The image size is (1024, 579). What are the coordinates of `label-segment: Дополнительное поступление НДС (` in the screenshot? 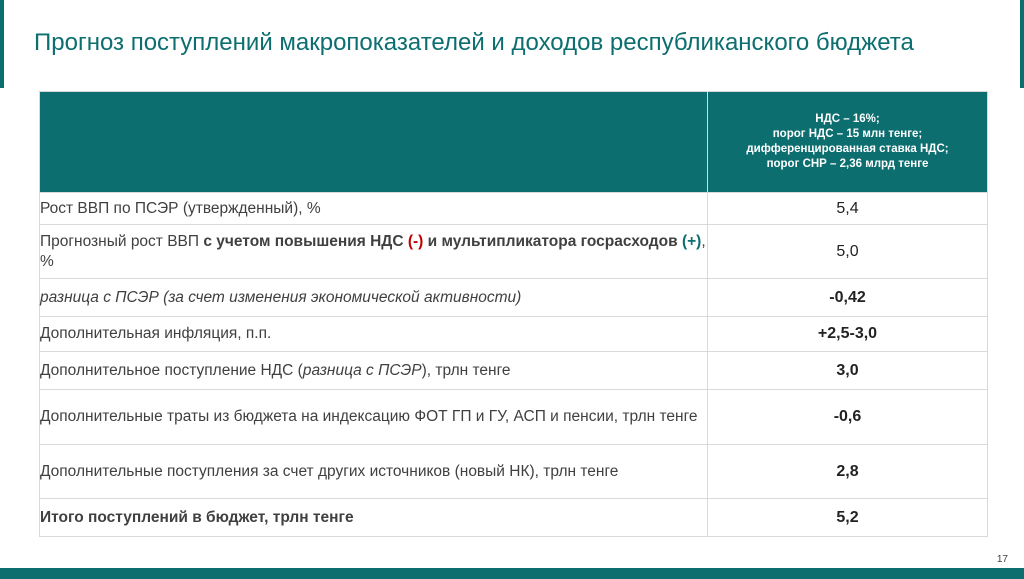 It's located at (171, 370).